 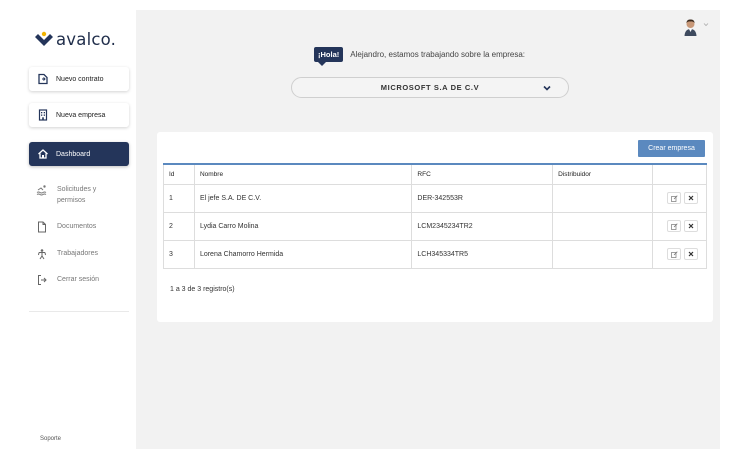 What do you see at coordinates (73, 154) in the screenshot?
I see `dashboard-label: Dashboard` at bounding box center [73, 154].